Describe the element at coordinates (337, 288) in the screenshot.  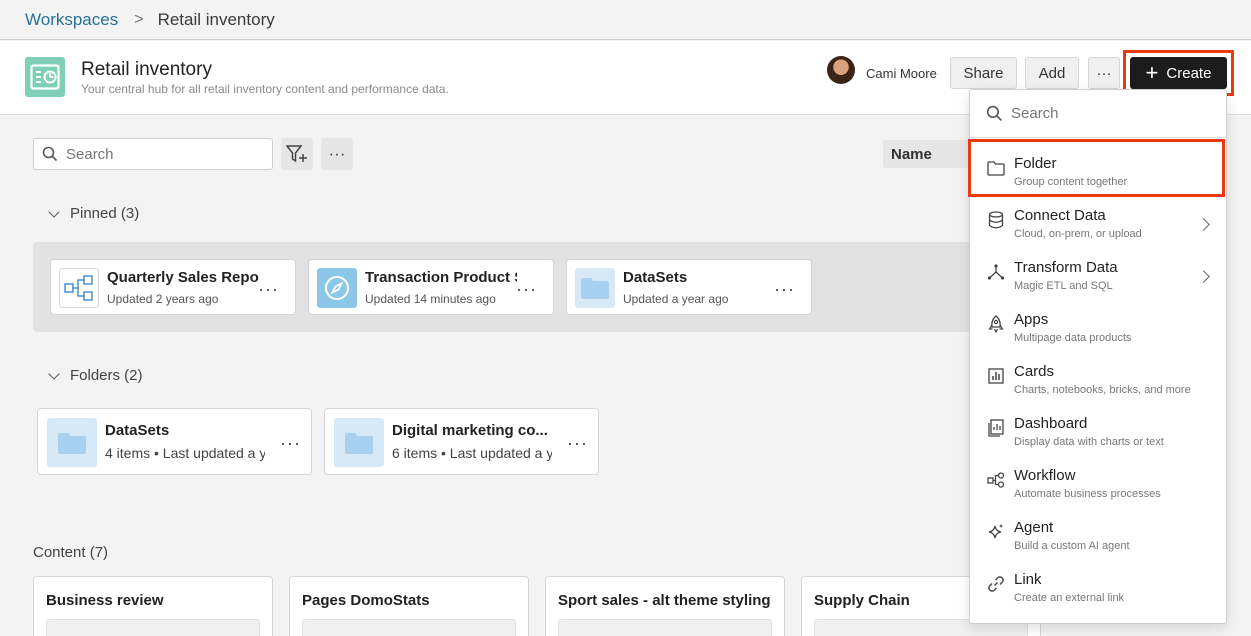
I see `compass-icon` at that location.